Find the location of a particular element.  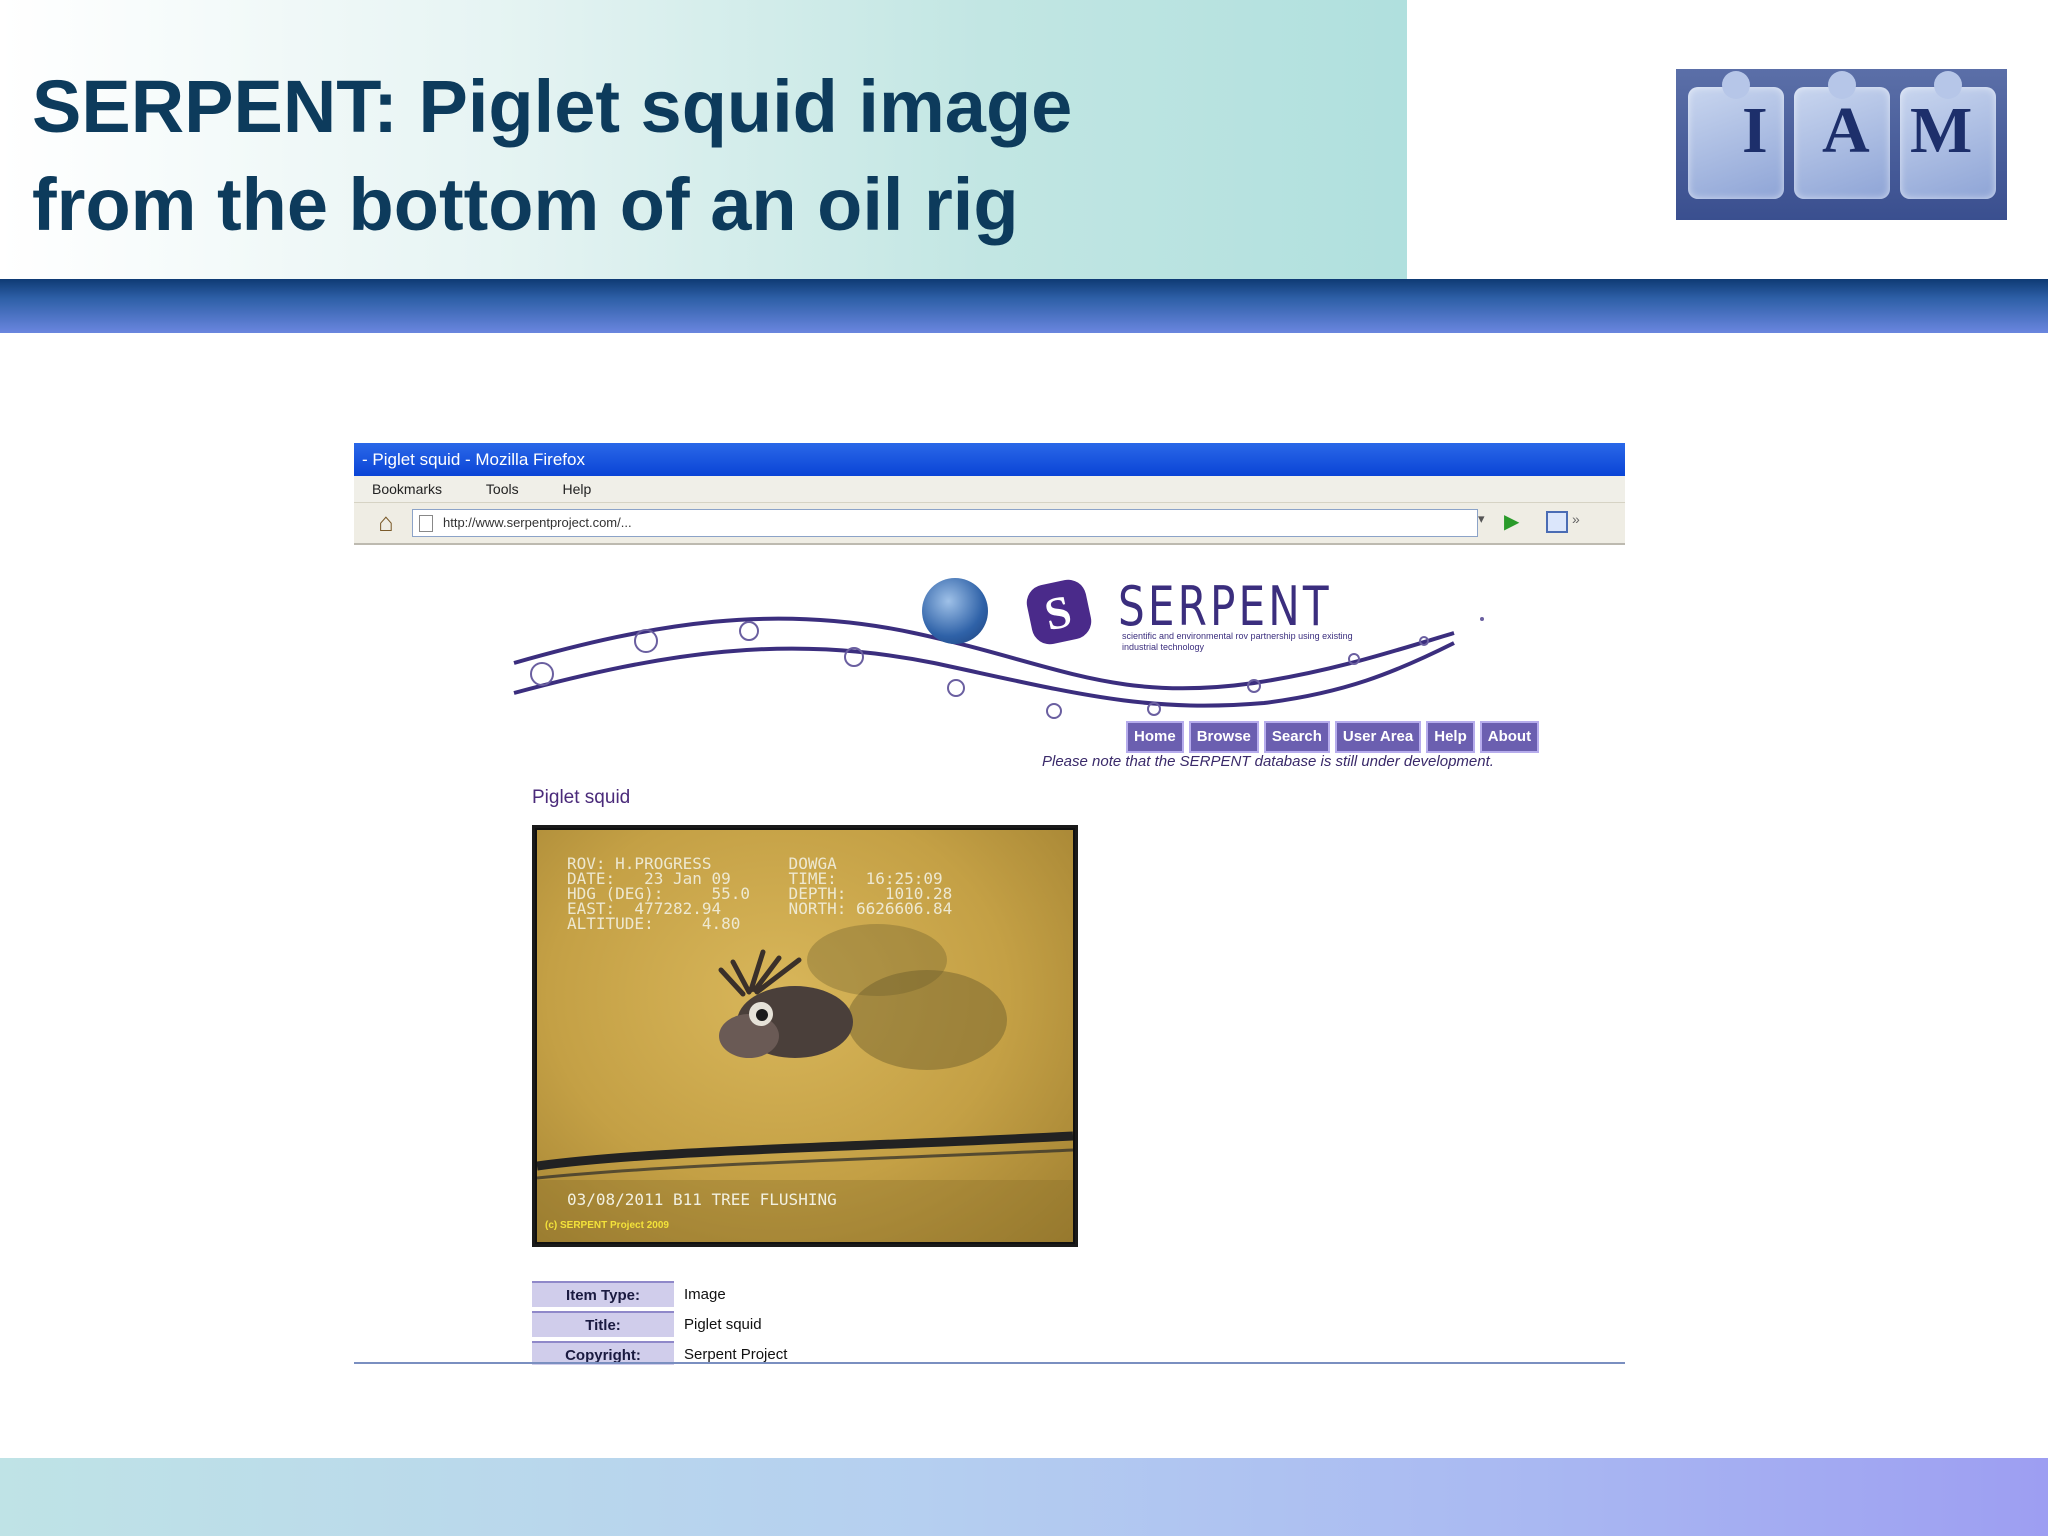

logo-letter-i: I is located at coordinates (1755, 130).